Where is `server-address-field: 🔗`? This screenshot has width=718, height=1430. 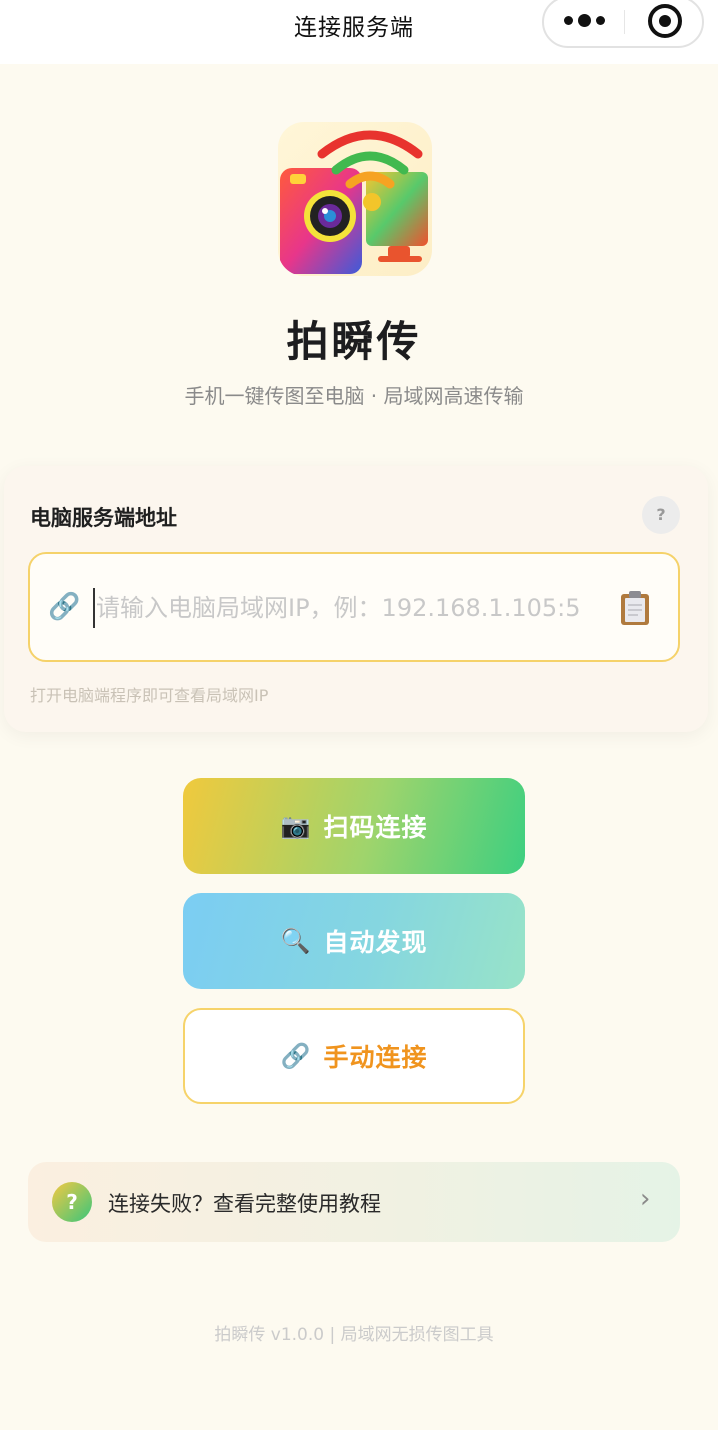 server-address-field: 🔗 is located at coordinates (354, 607).